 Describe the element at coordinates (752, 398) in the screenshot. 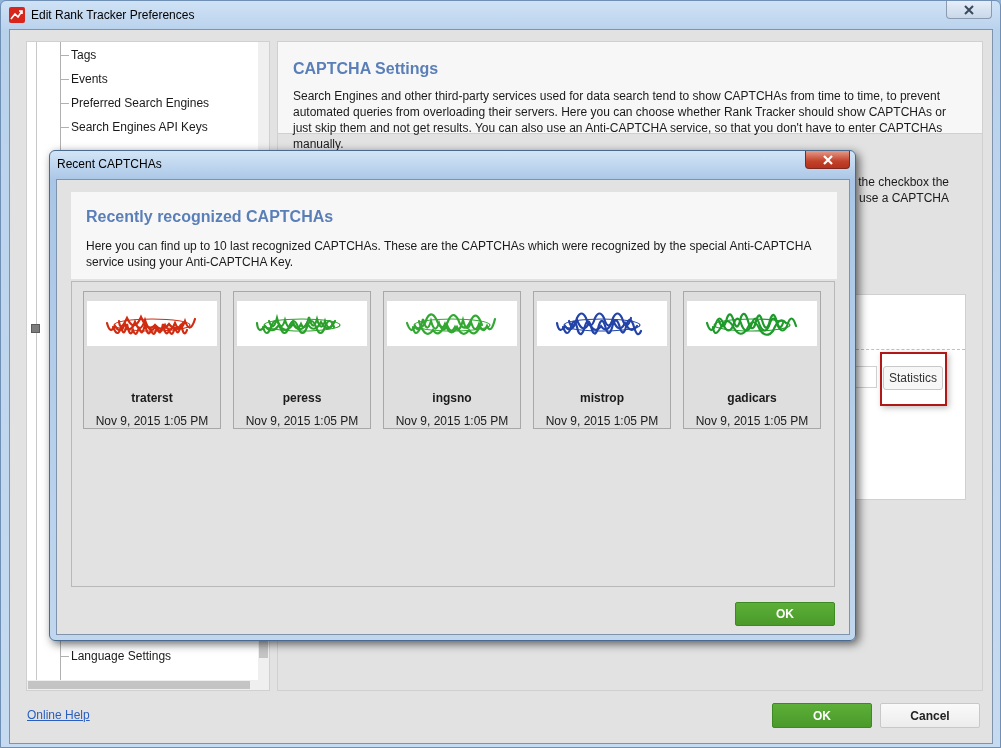

I see `captcha-answer: gadicars` at that location.